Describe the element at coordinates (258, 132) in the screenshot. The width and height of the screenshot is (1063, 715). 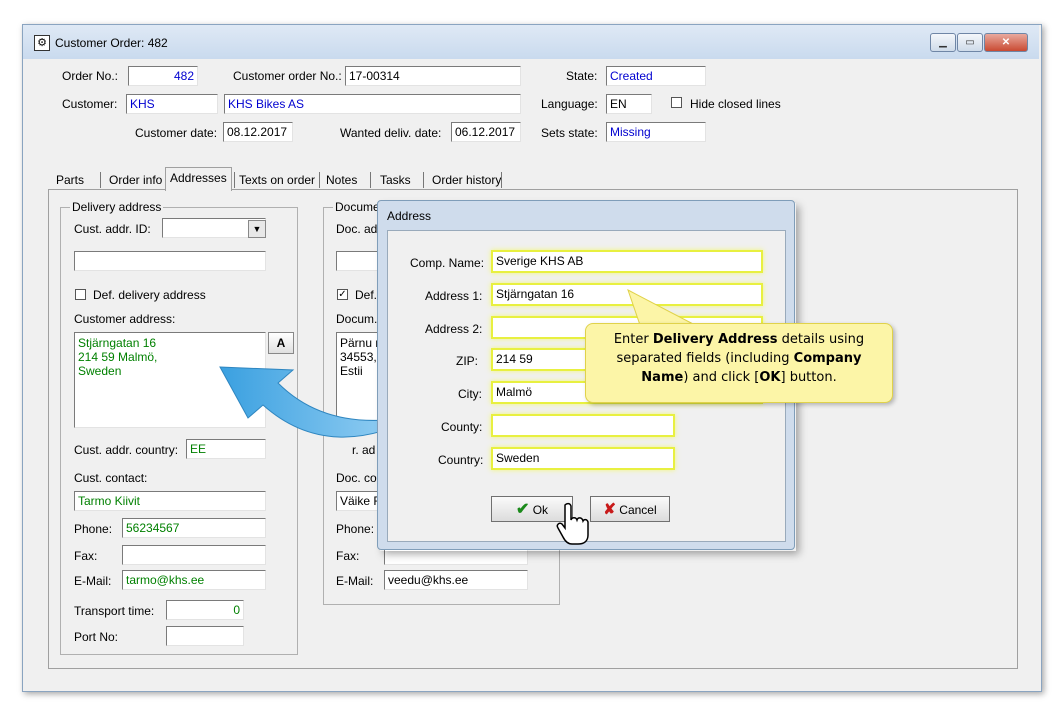
I see `customer-date-field: 08.12.2017` at that location.